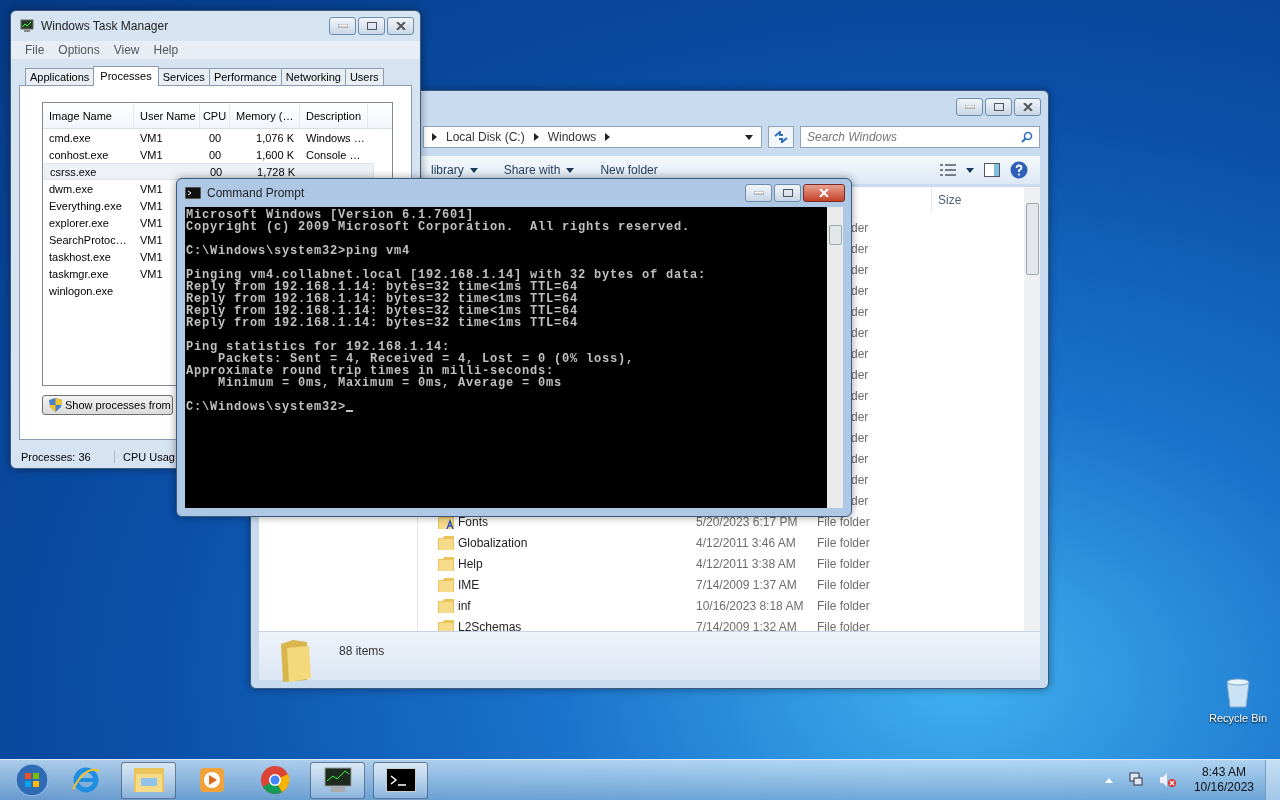 This screenshot has width=1280, height=800. What do you see at coordinates (245, 76) in the screenshot?
I see `tab: Performance` at bounding box center [245, 76].